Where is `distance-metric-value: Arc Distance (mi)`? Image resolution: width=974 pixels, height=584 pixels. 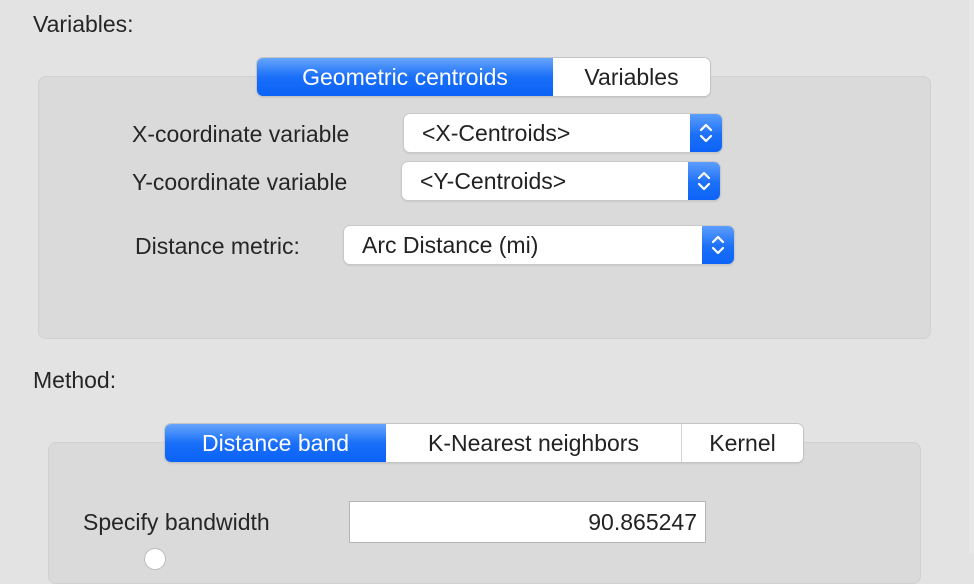
distance-metric-value: Arc Distance (mi) is located at coordinates (450, 244).